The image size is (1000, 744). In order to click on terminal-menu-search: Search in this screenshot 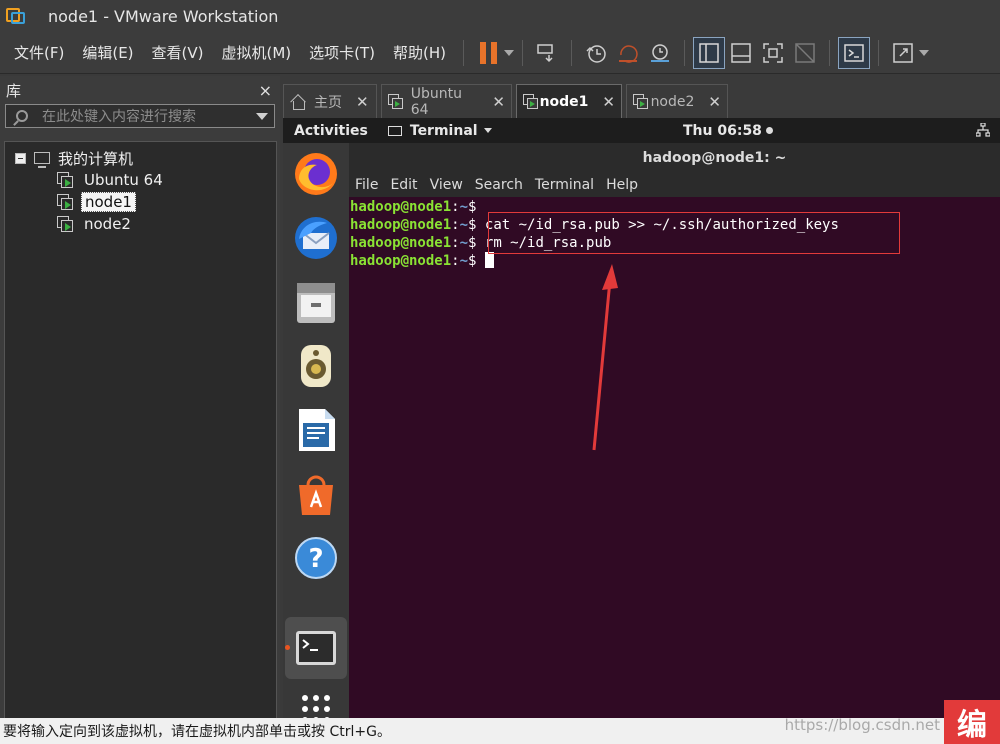, I will do `click(499, 185)`.